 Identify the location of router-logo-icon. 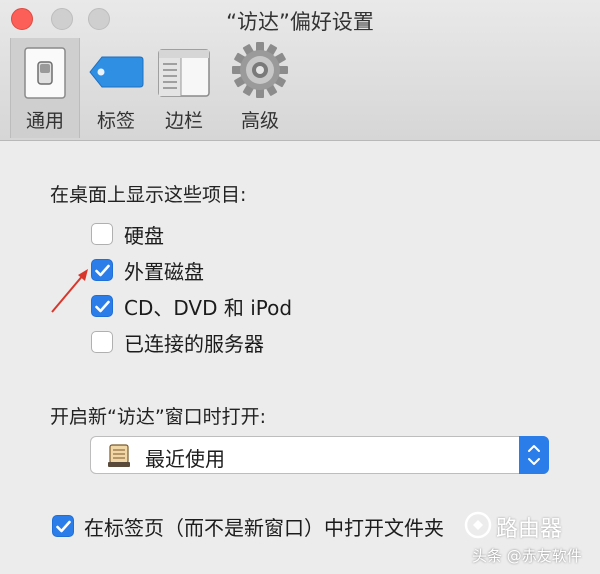
(478, 525).